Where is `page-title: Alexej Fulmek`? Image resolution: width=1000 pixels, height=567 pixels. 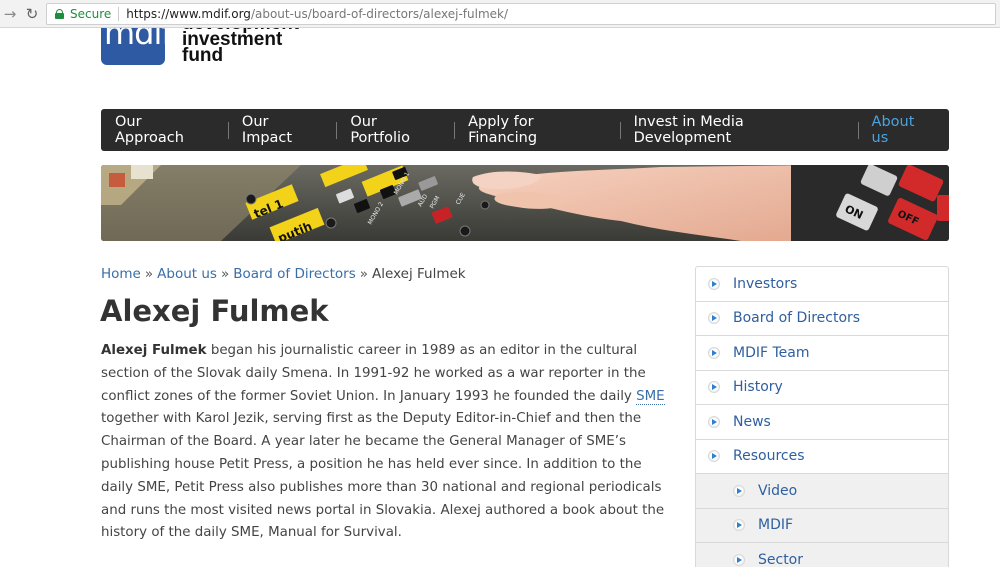
page-title: Alexej Fulmek is located at coordinates (214, 311).